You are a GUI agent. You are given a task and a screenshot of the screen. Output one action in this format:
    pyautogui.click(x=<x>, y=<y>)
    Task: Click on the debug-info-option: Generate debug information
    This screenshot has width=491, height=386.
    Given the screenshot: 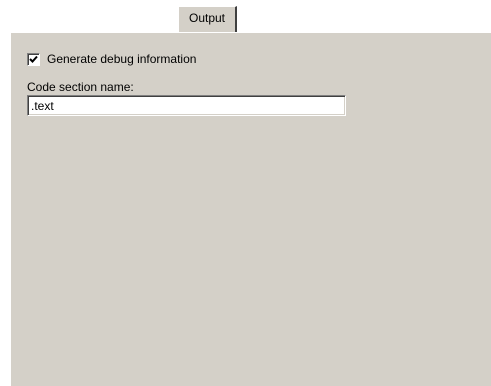 What is the action you would take?
    pyautogui.click(x=111, y=59)
    